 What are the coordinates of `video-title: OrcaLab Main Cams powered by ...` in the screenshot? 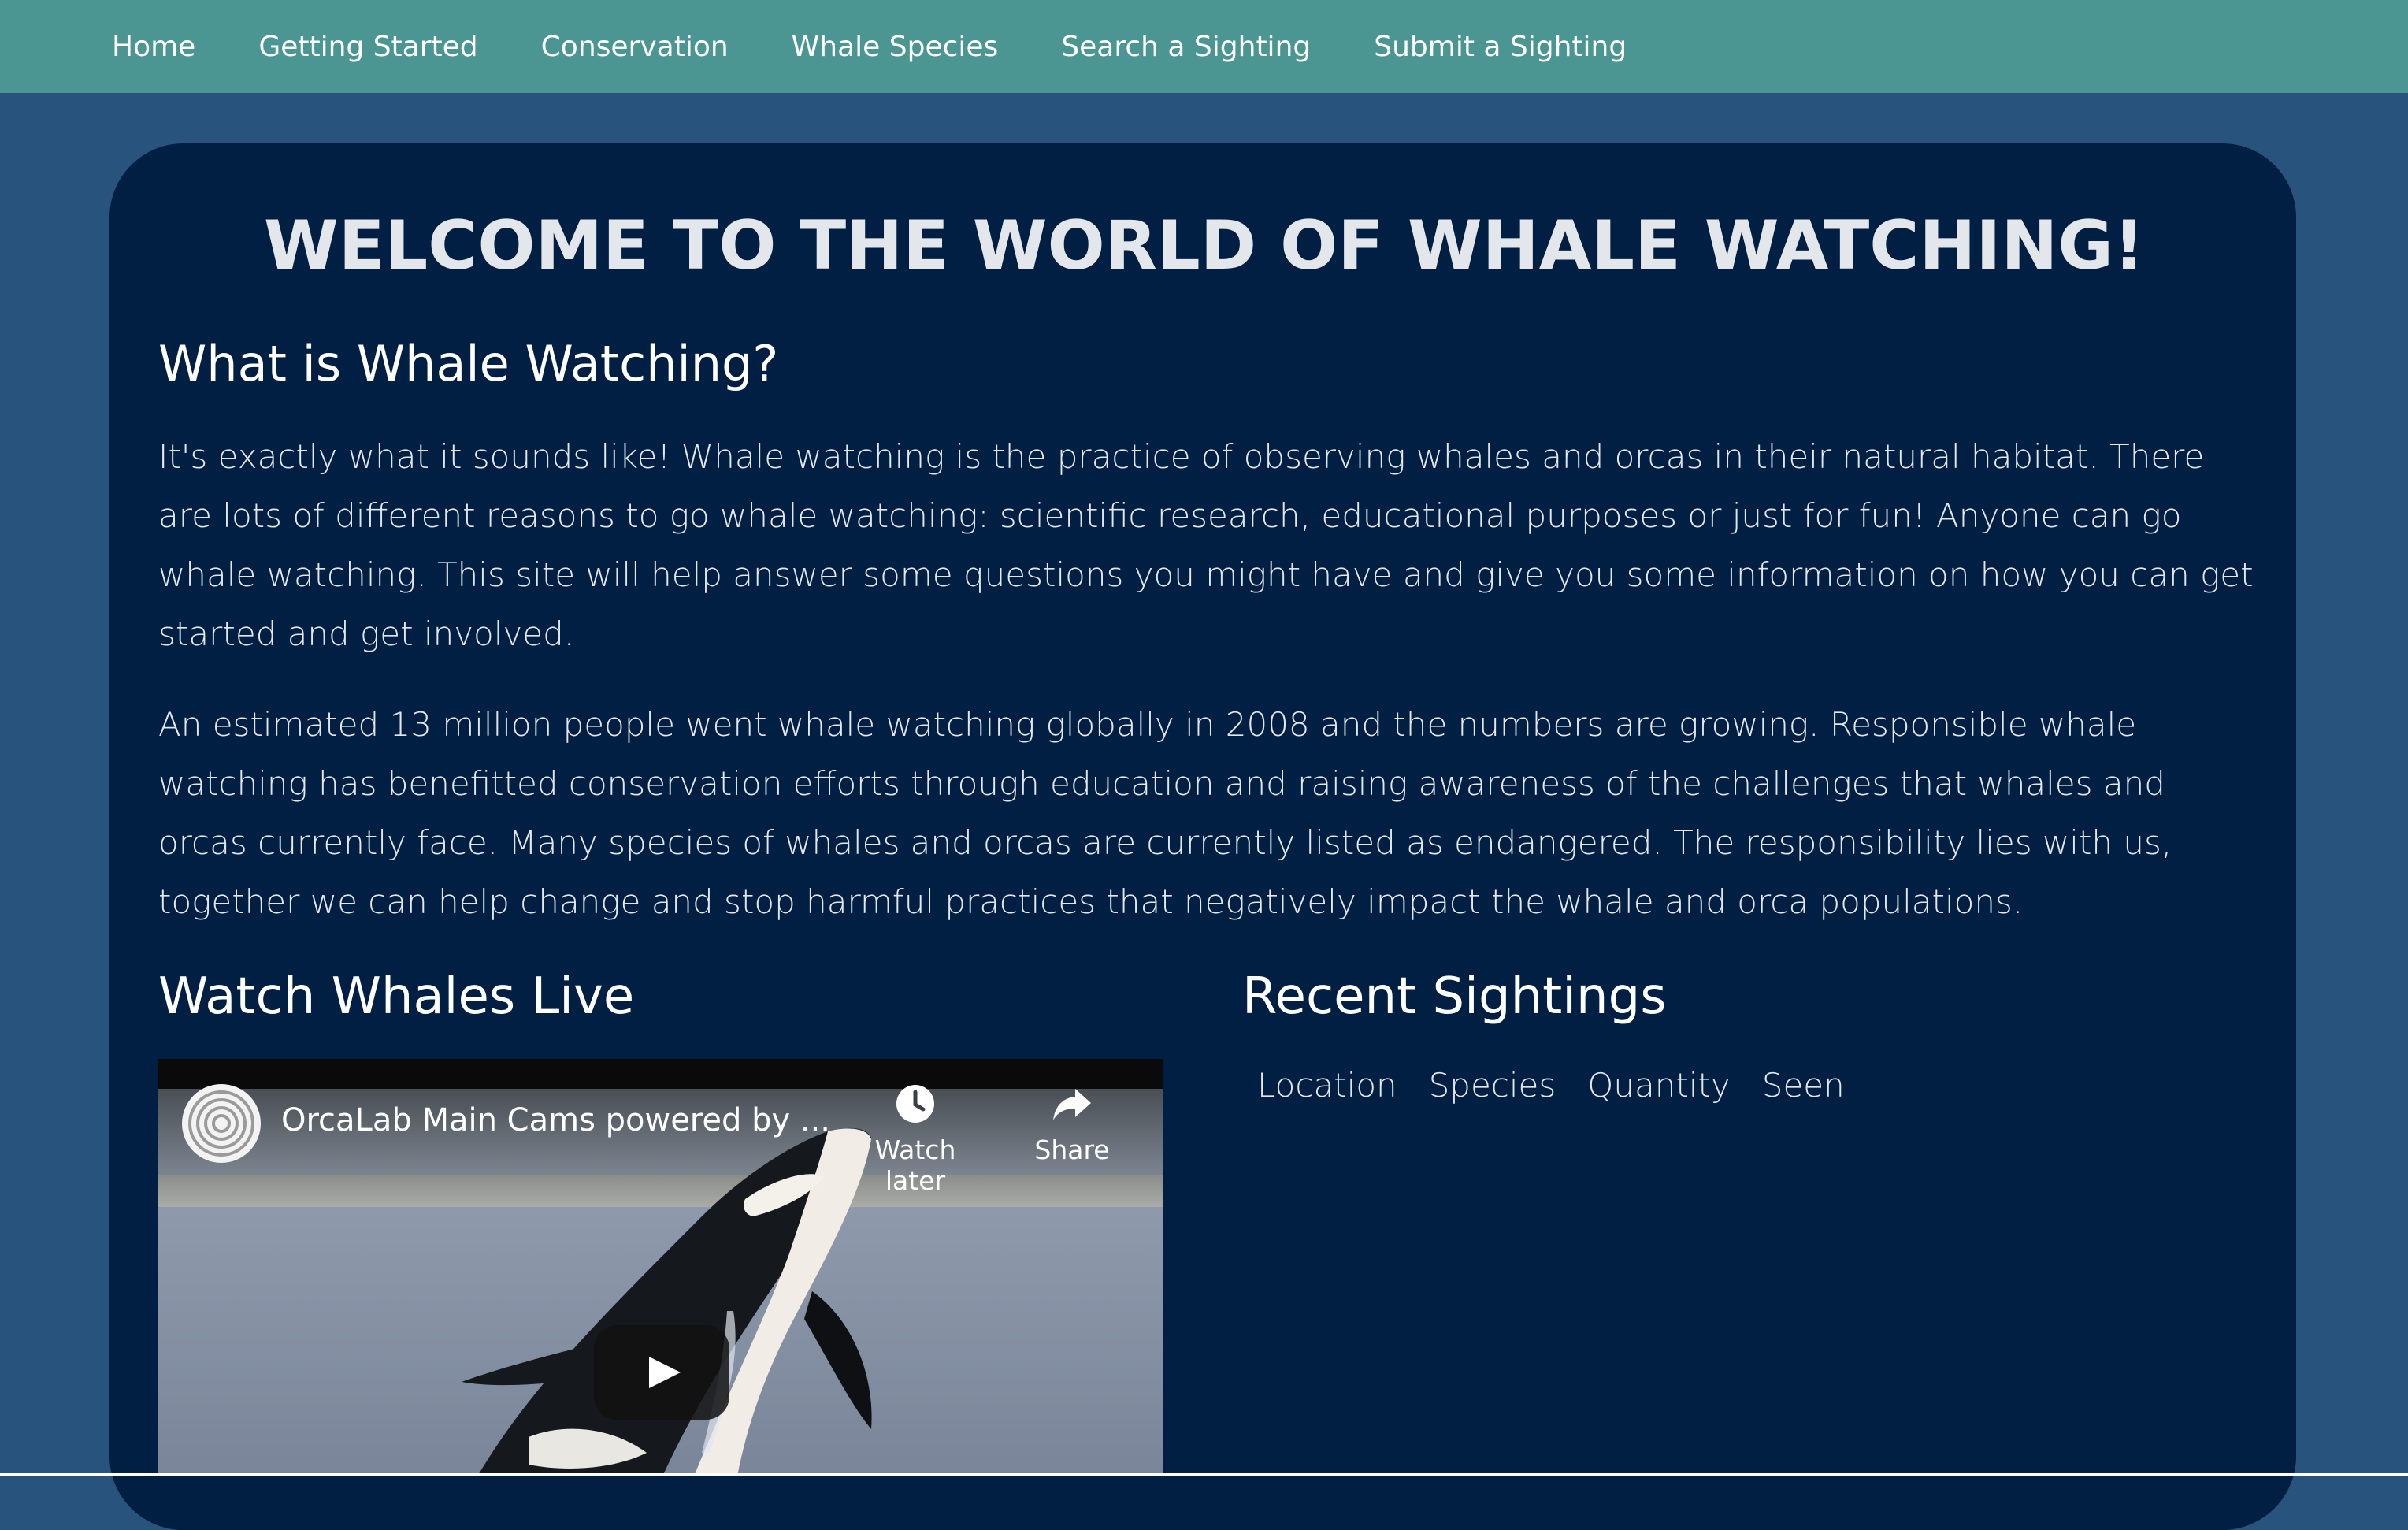 It's located at (555, 1120).